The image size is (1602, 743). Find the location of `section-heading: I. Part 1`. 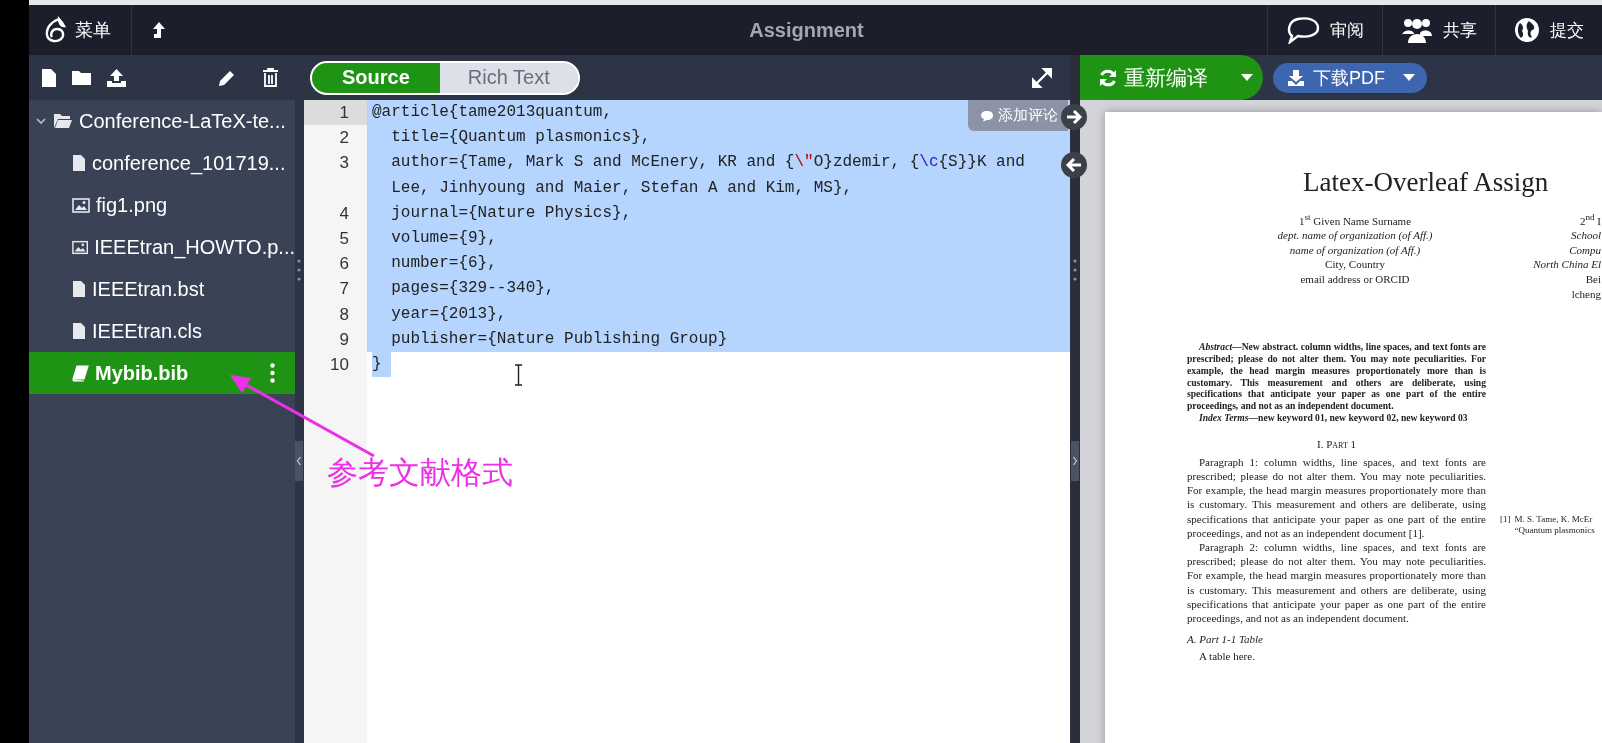

section-heading: I. Part 1 is located at coordinates (1336, 443).